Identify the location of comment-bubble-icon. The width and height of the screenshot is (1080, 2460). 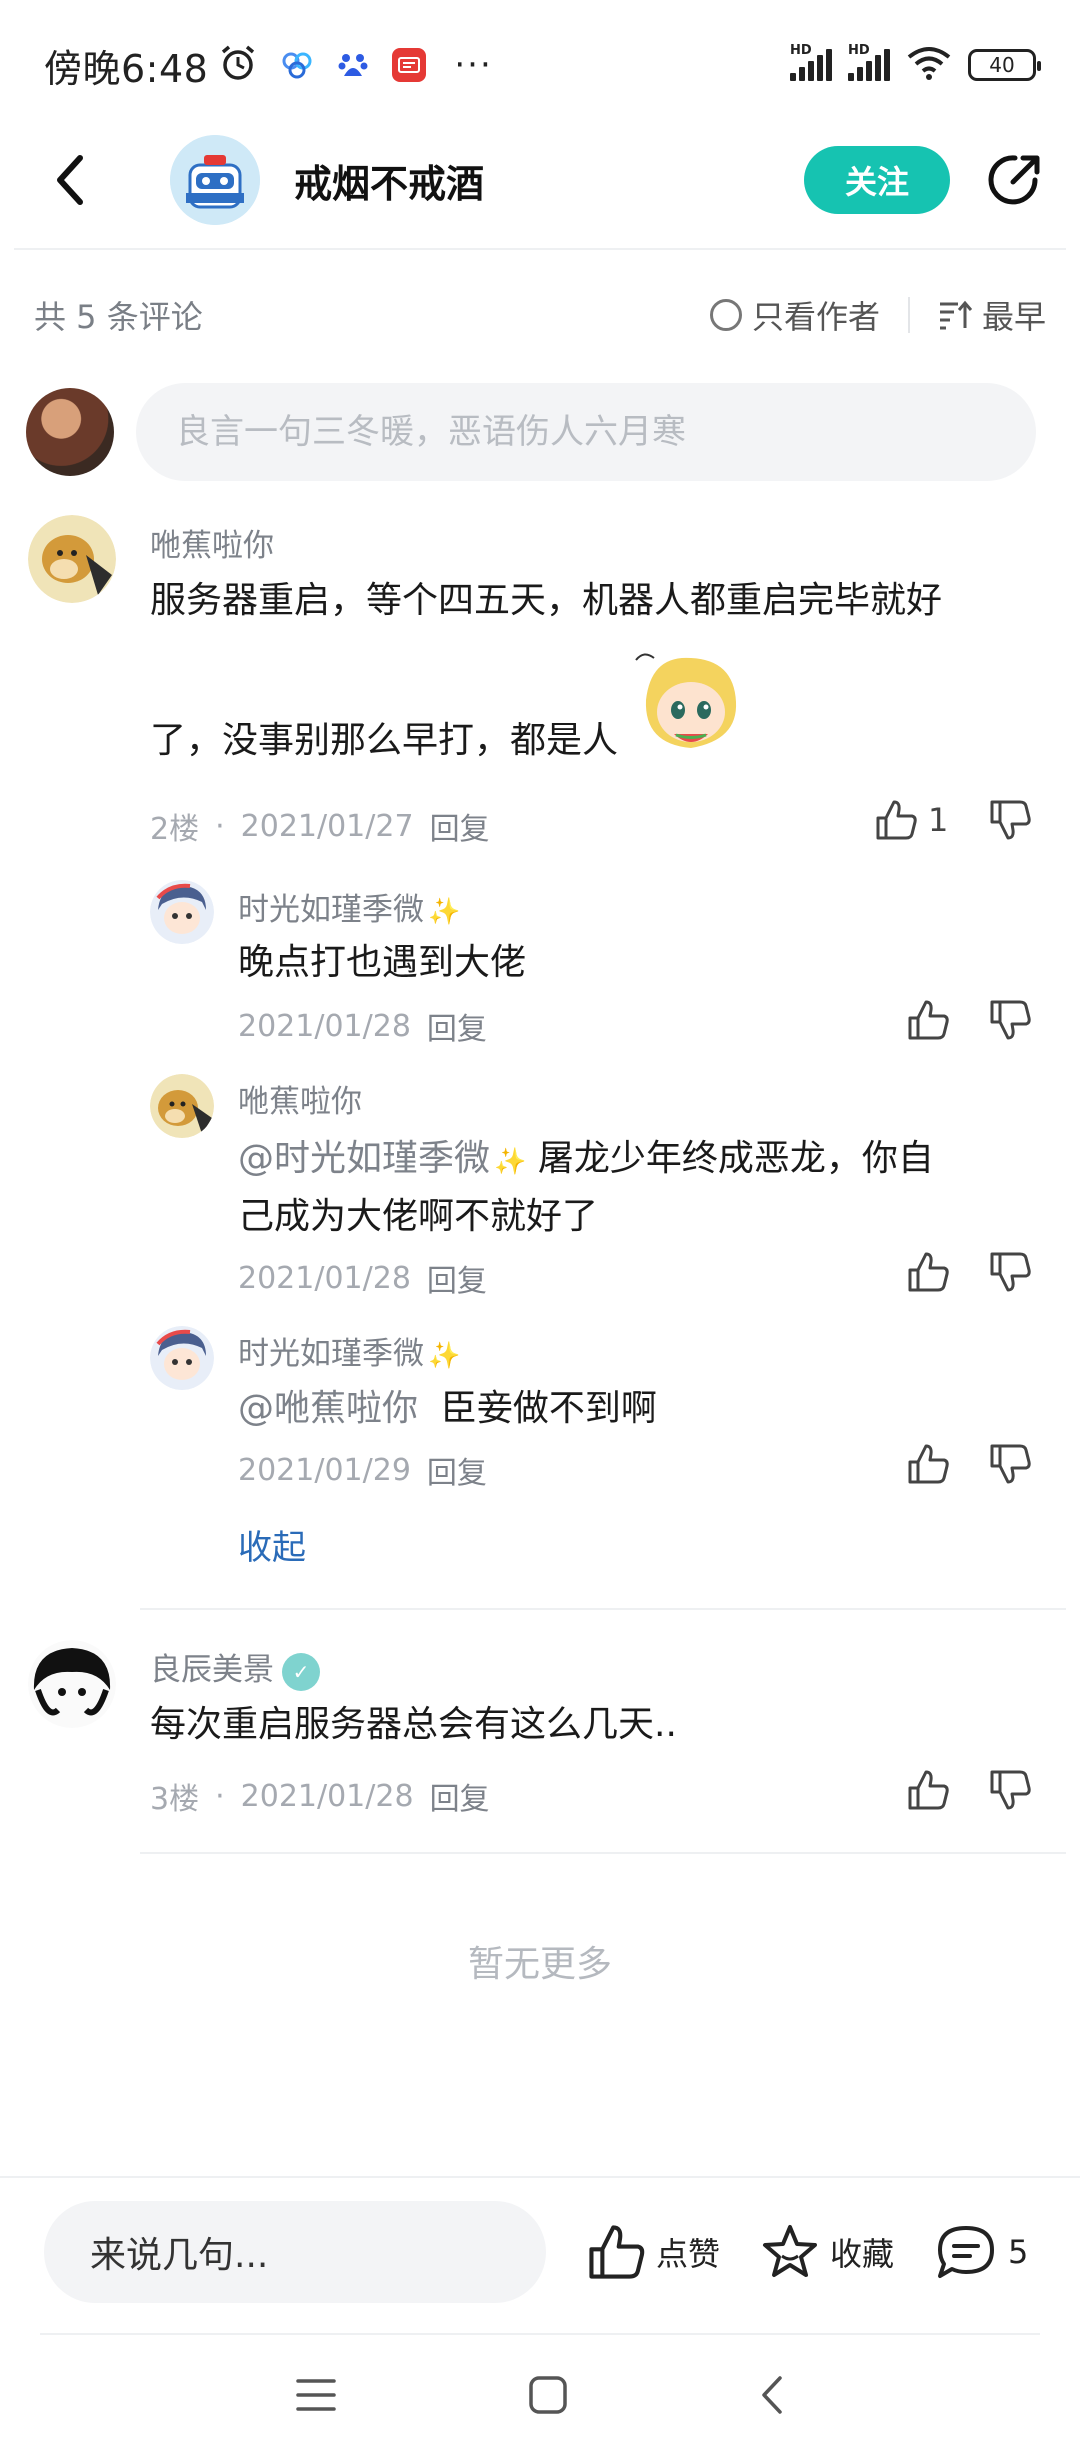
(966, 2252).